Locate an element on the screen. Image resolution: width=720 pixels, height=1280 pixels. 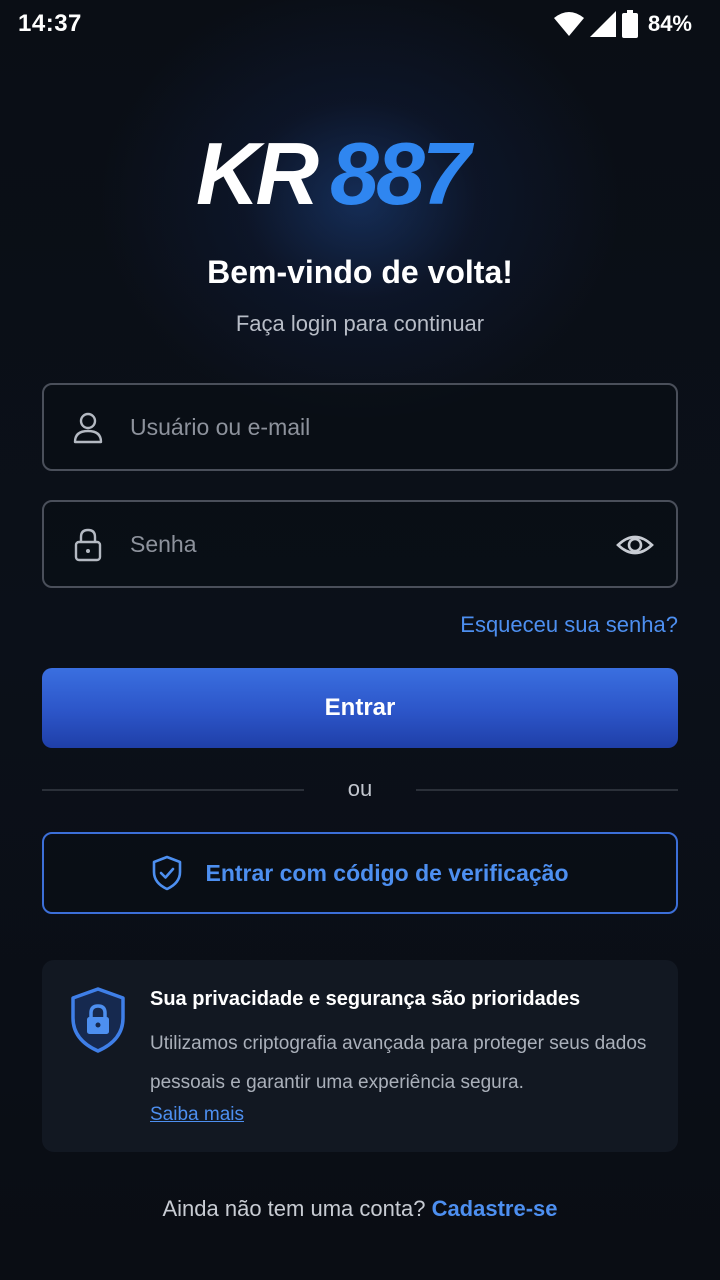
logo-text-887: 887 is located at coordinates (402, 170).